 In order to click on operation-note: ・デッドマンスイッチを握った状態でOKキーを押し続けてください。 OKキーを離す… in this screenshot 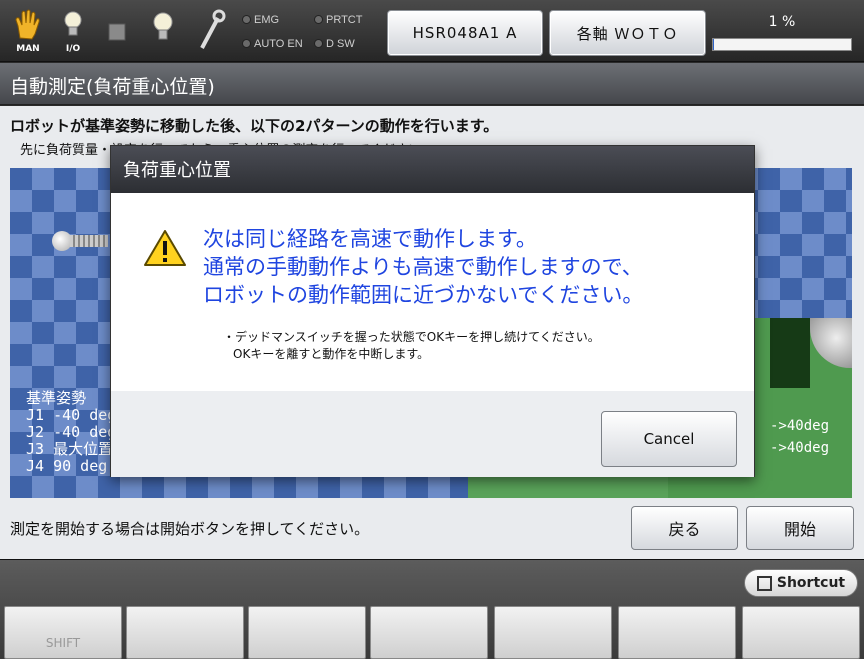, I will do `click(411, 346)`.